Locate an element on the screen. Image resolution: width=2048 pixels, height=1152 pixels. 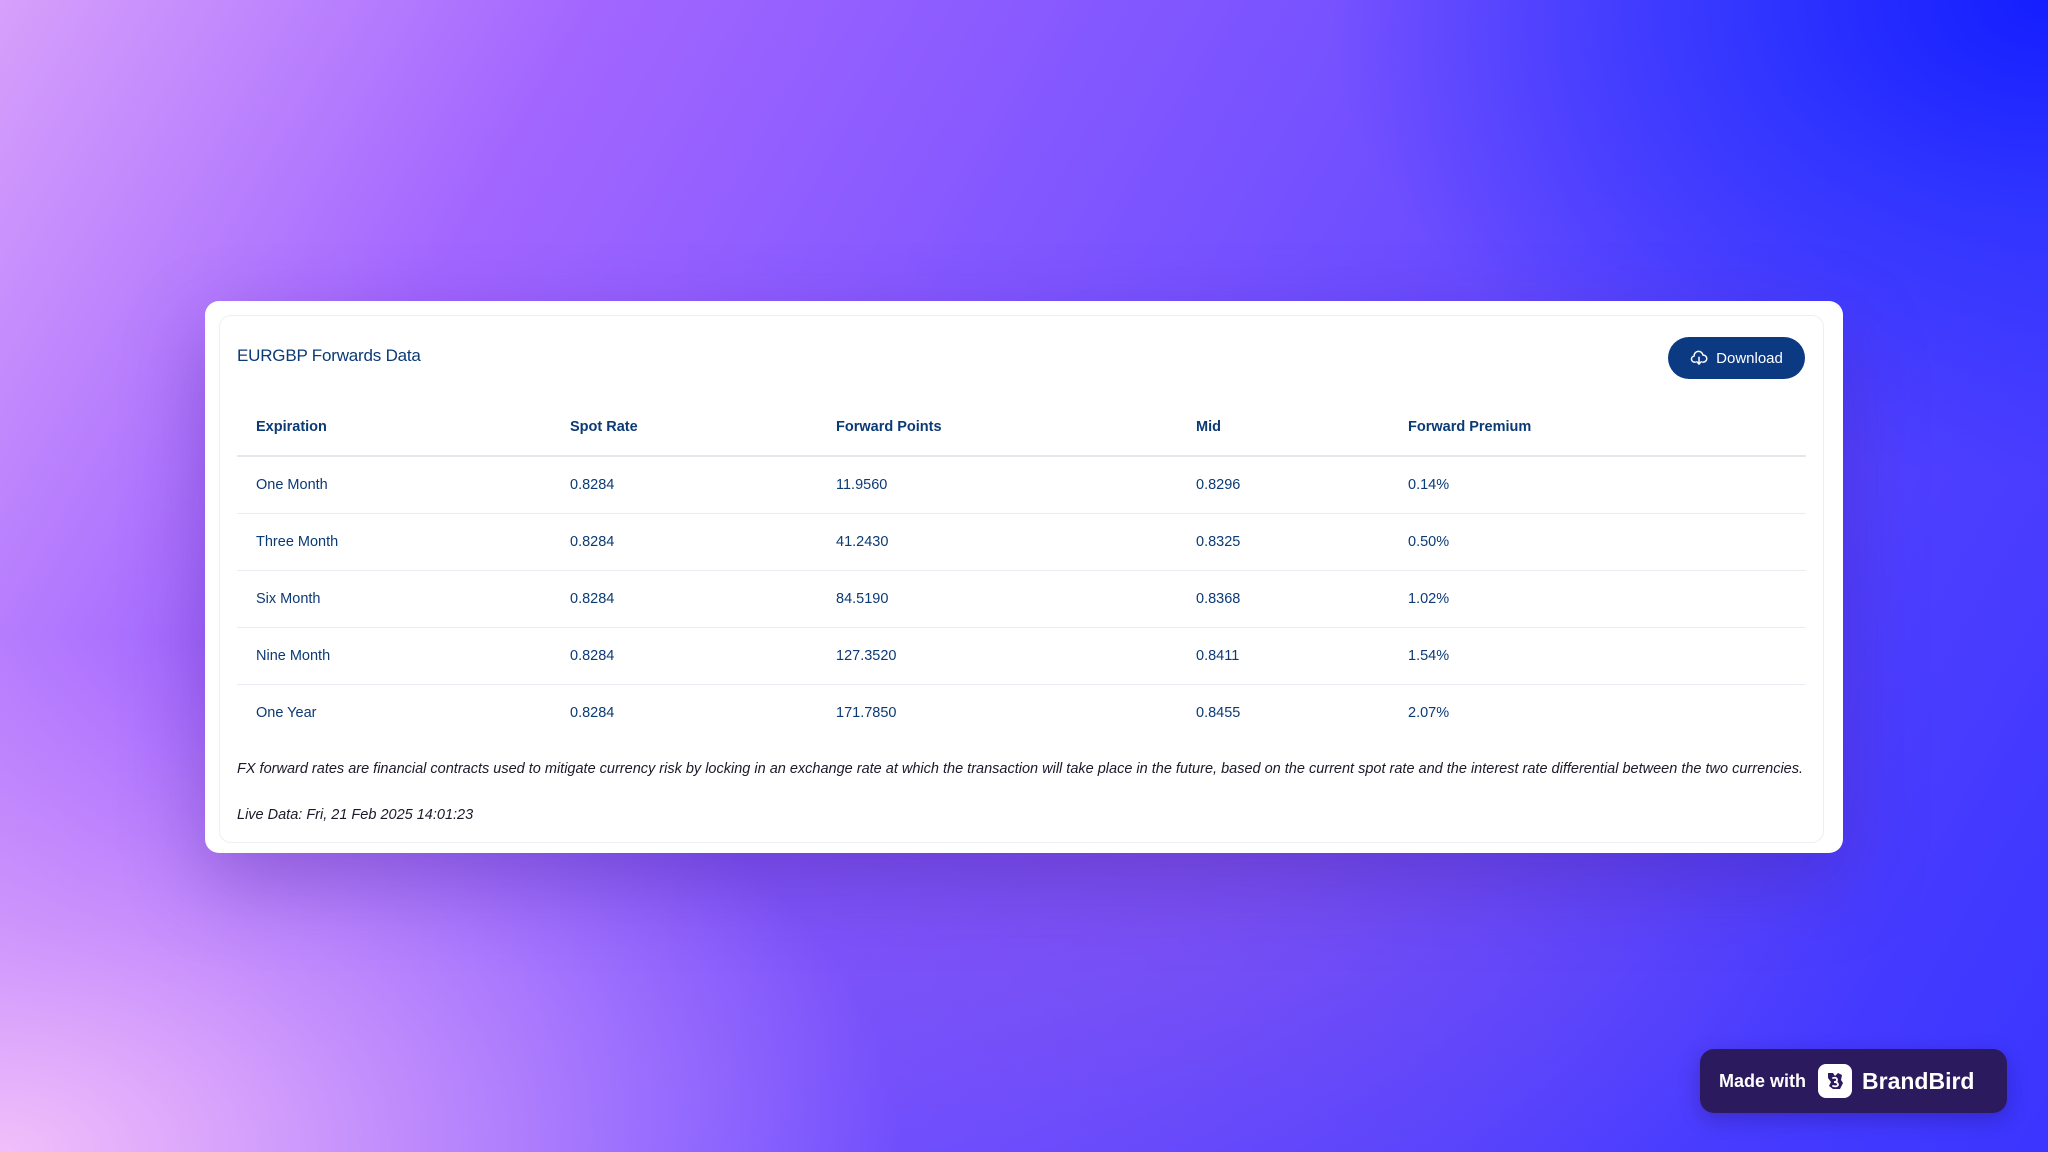
brandbird-logo-icon is located at coordinates (1835, 1081).